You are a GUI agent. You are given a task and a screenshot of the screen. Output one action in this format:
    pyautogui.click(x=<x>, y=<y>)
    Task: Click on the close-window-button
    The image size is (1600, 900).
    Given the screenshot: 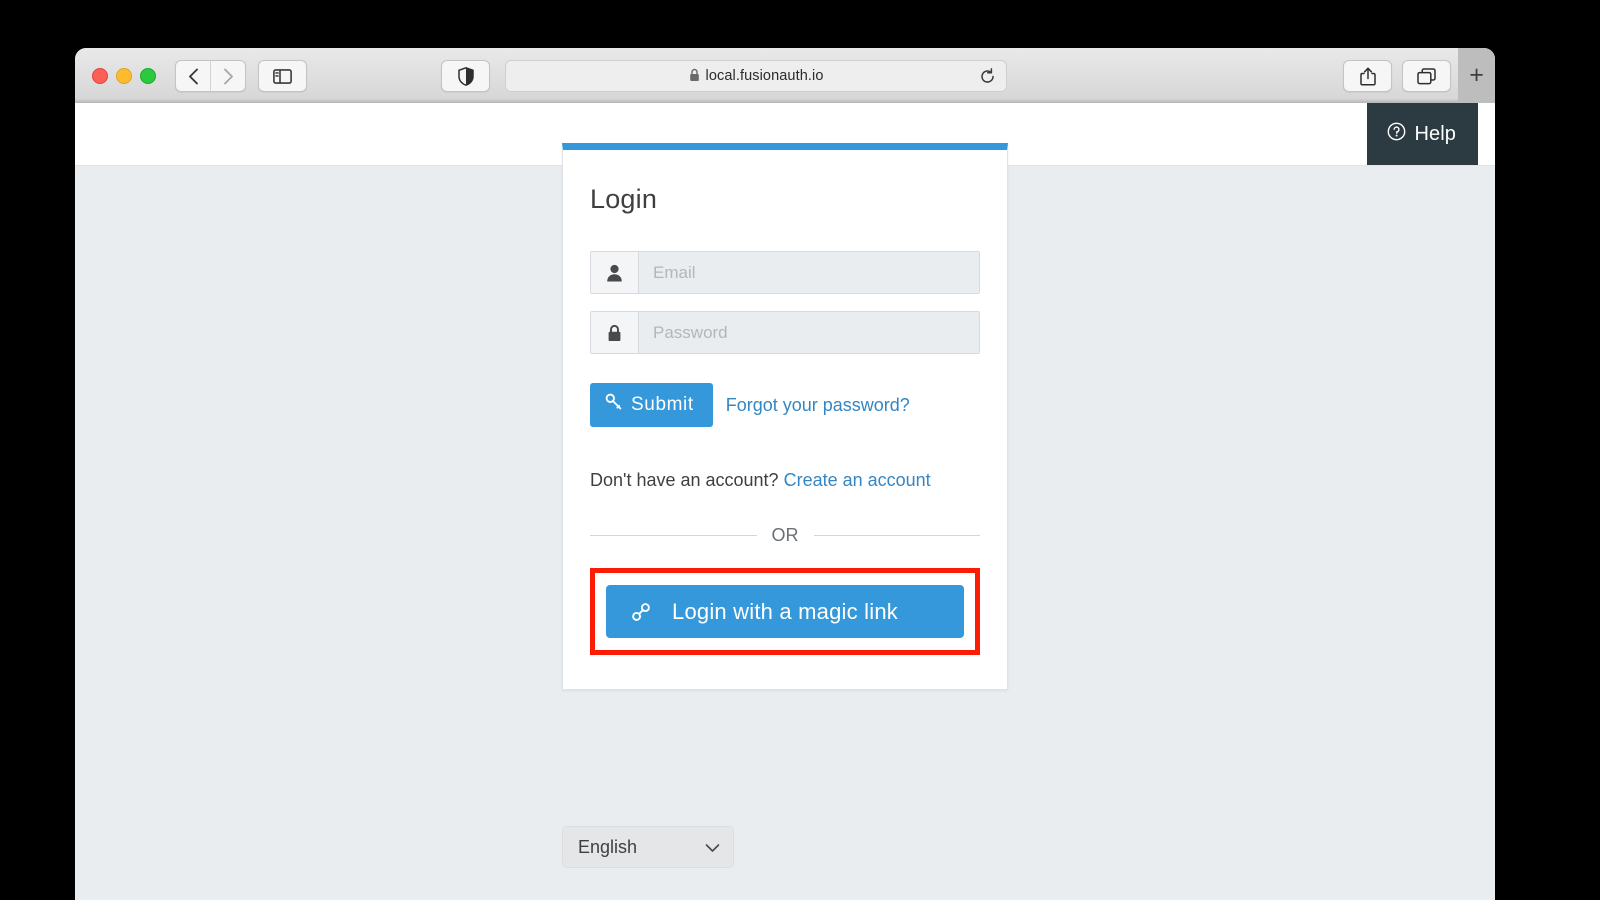 What is the action you would take?
    pyautogui.click(x=100, y=76)
    